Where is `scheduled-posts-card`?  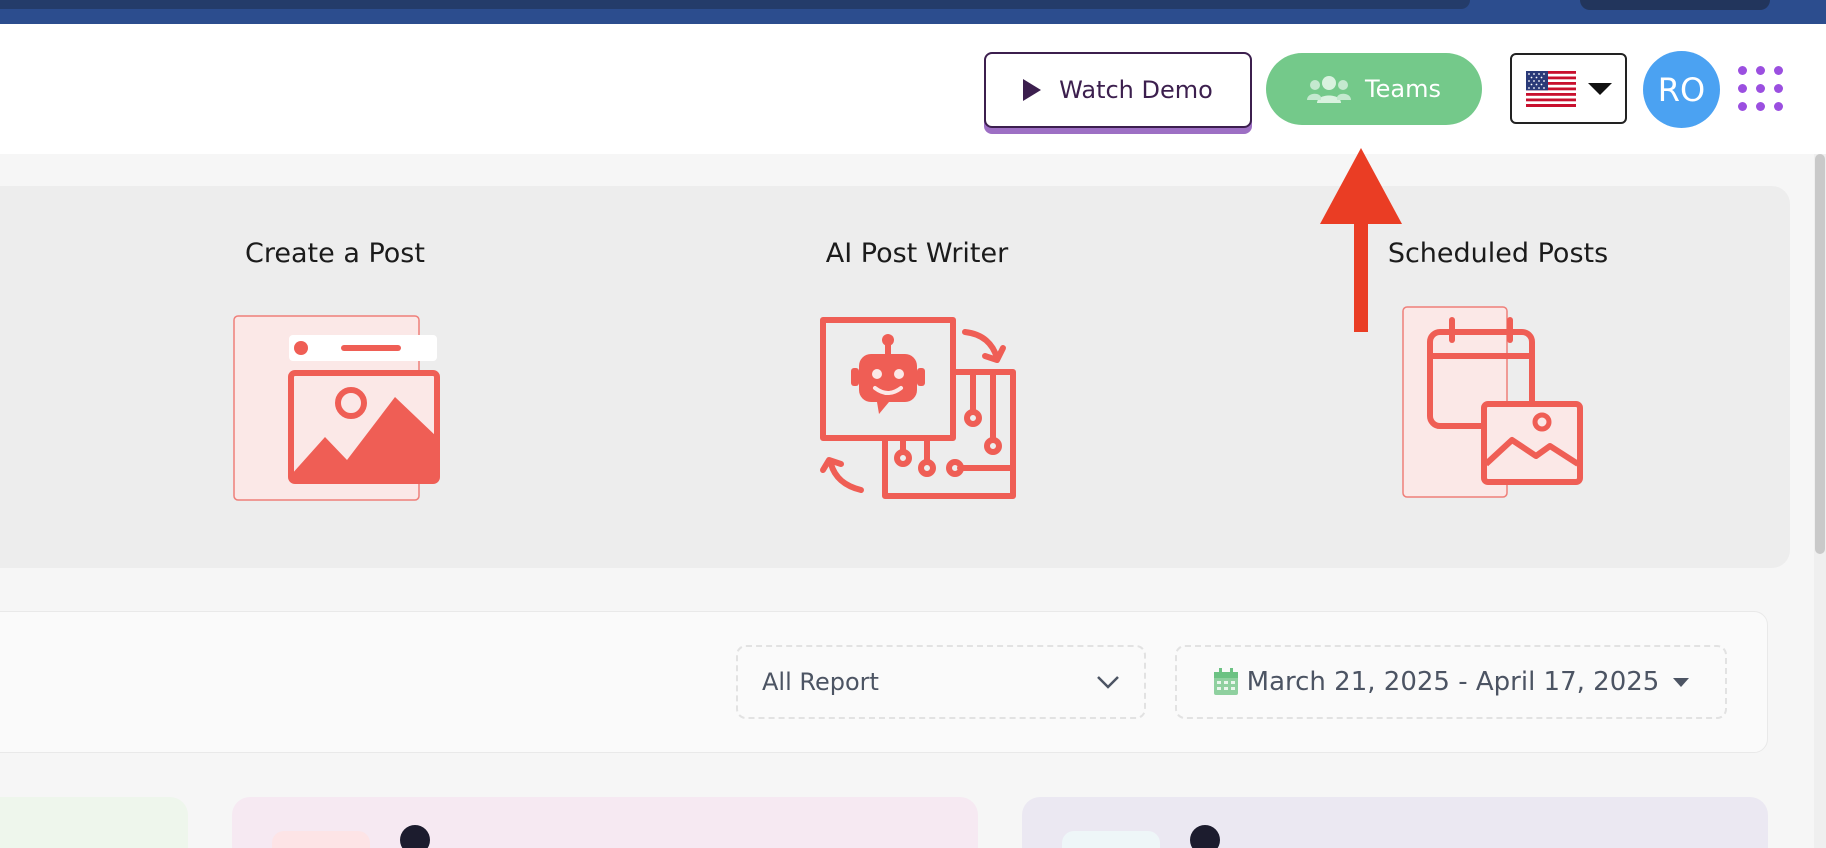 scheduled-posts-card is located at coordinates (1502, 406).